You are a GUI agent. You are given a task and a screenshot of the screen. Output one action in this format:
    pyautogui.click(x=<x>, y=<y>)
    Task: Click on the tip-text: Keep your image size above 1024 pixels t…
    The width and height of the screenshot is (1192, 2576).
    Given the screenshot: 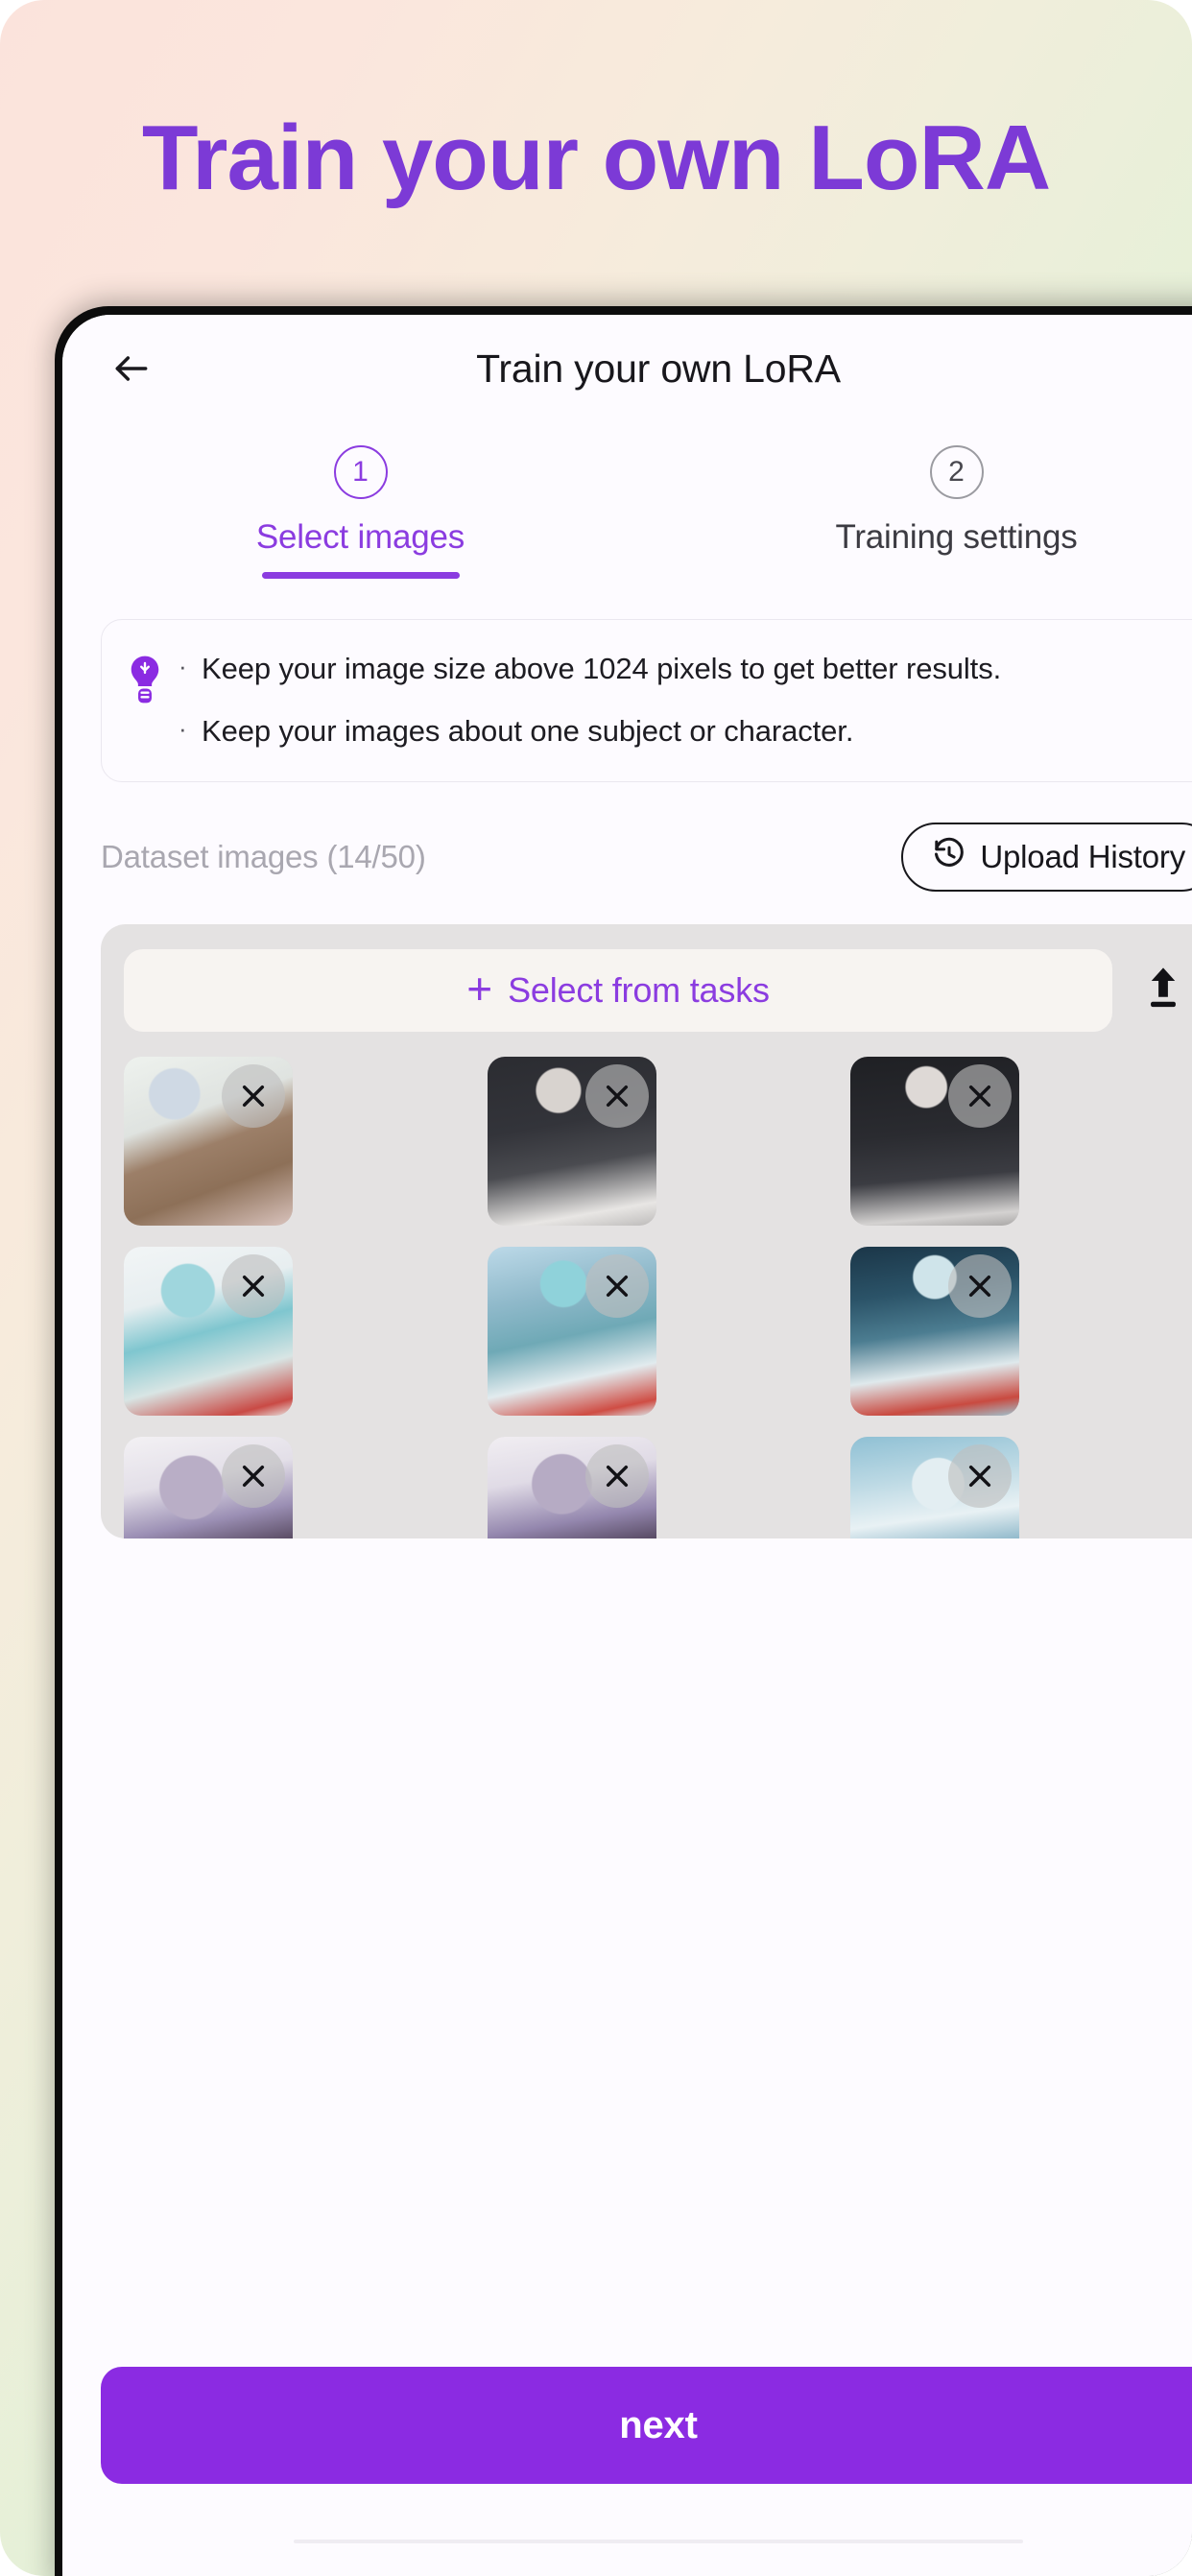 What is the action you would take?
    pyautogui.click(x=602, y=668)
    